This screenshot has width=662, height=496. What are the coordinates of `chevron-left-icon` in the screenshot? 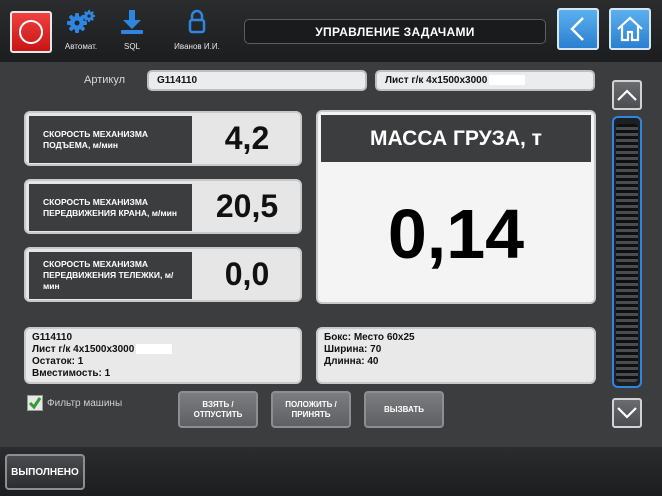 It's located at (577, 29).